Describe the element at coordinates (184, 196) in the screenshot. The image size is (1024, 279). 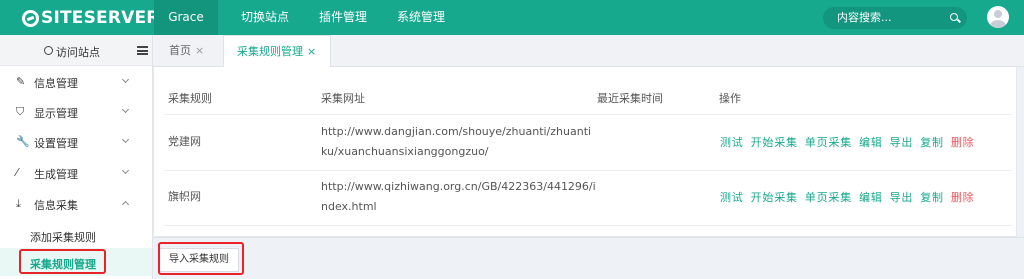
I see `rule-name: 旗帜网` at that location.